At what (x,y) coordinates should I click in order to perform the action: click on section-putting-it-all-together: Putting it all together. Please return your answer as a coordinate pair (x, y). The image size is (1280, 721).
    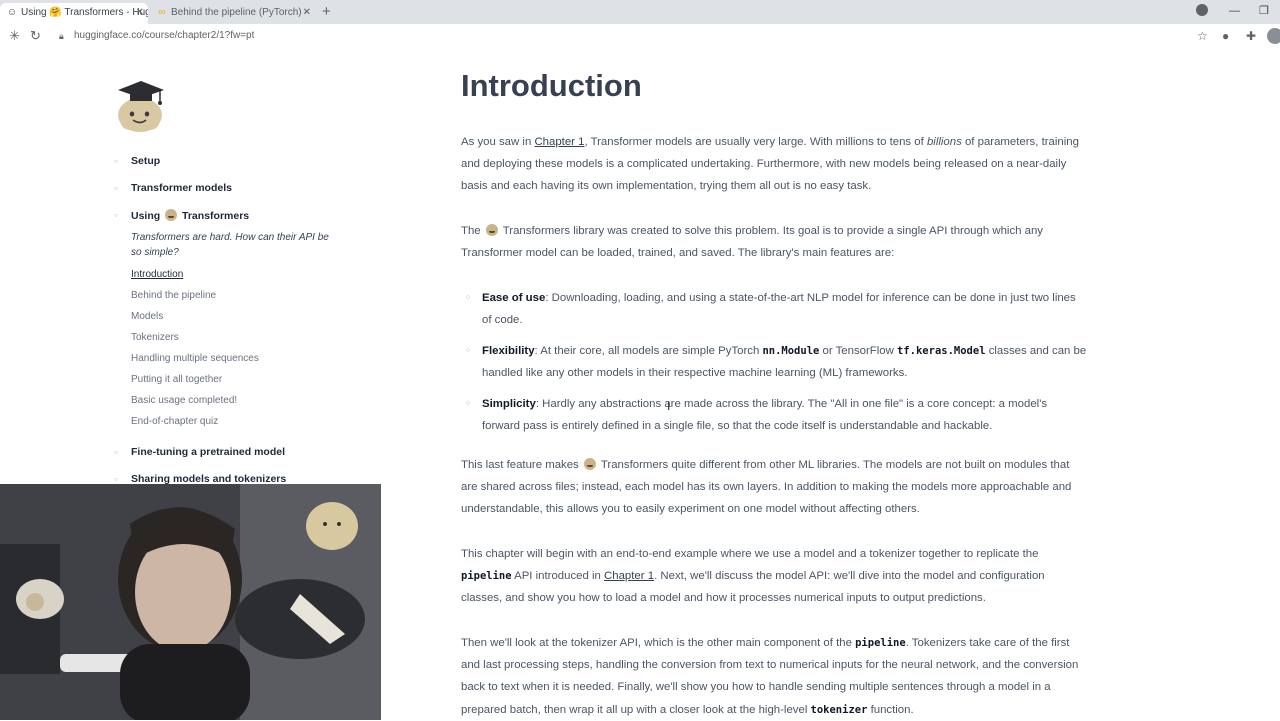
    Looking at the image, I should click on (176, 379).